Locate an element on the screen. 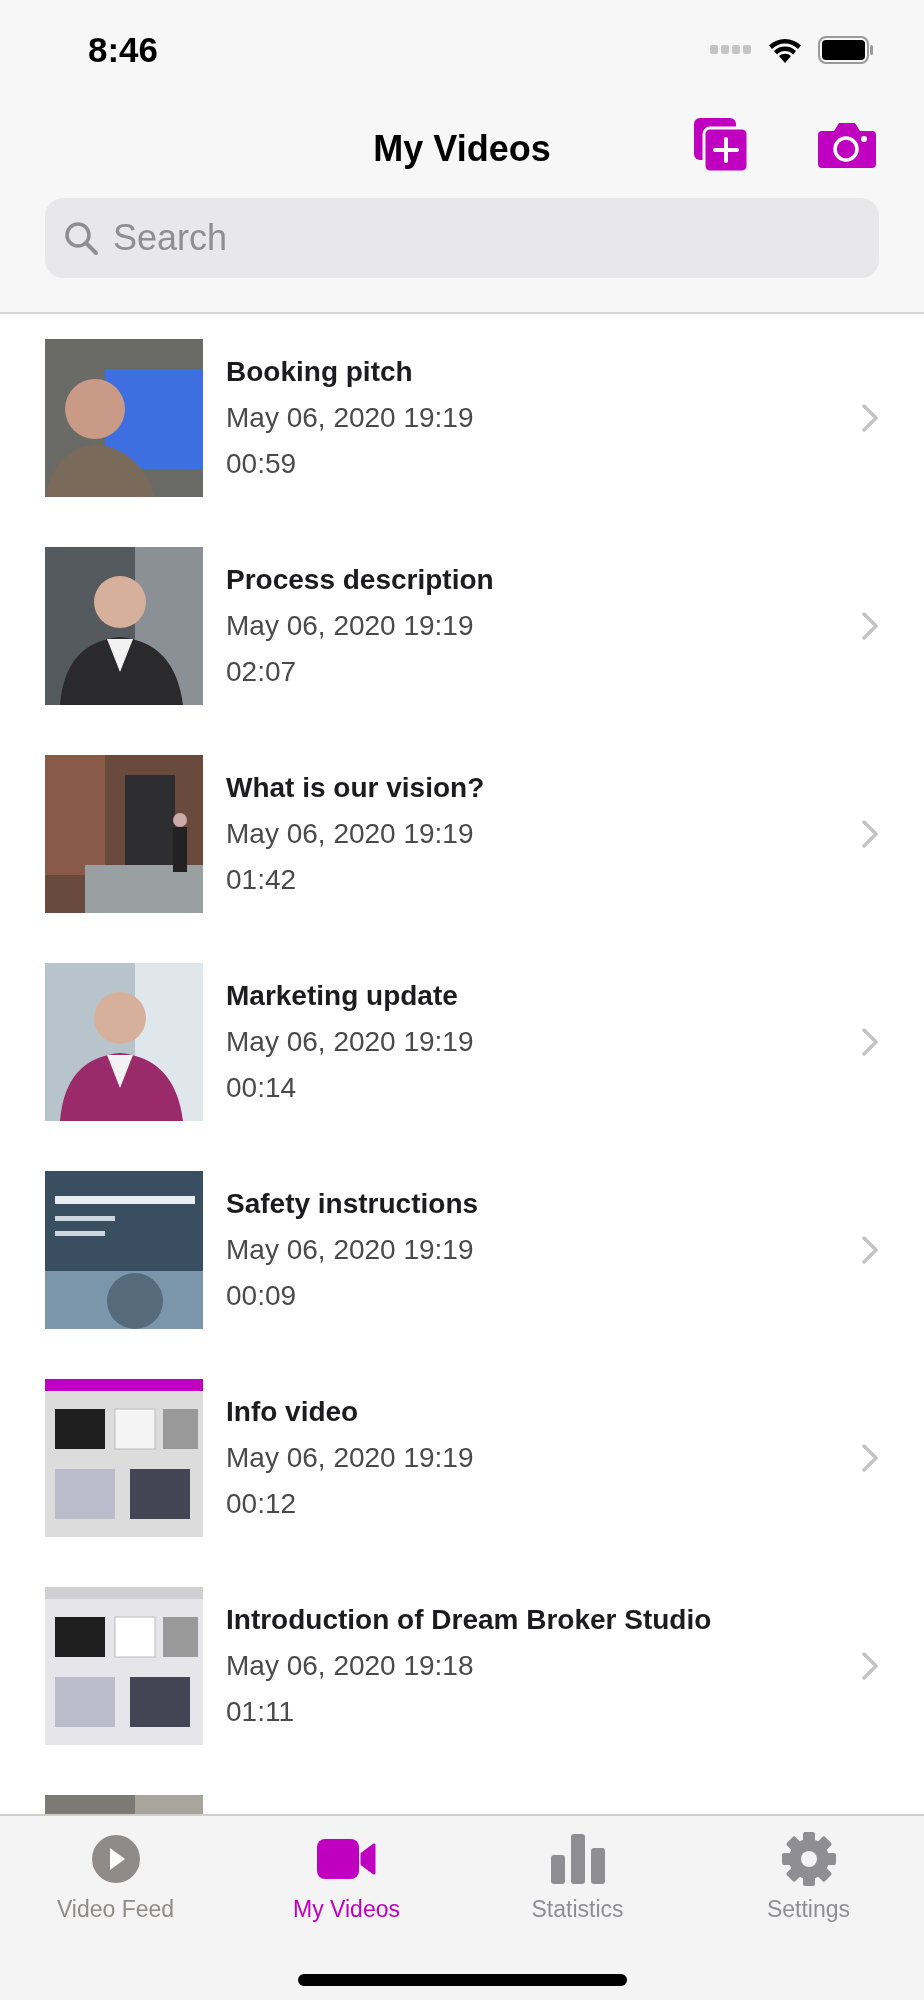 The image size is (924, 2000). search-field: Search is located at coordinates (462, 238).